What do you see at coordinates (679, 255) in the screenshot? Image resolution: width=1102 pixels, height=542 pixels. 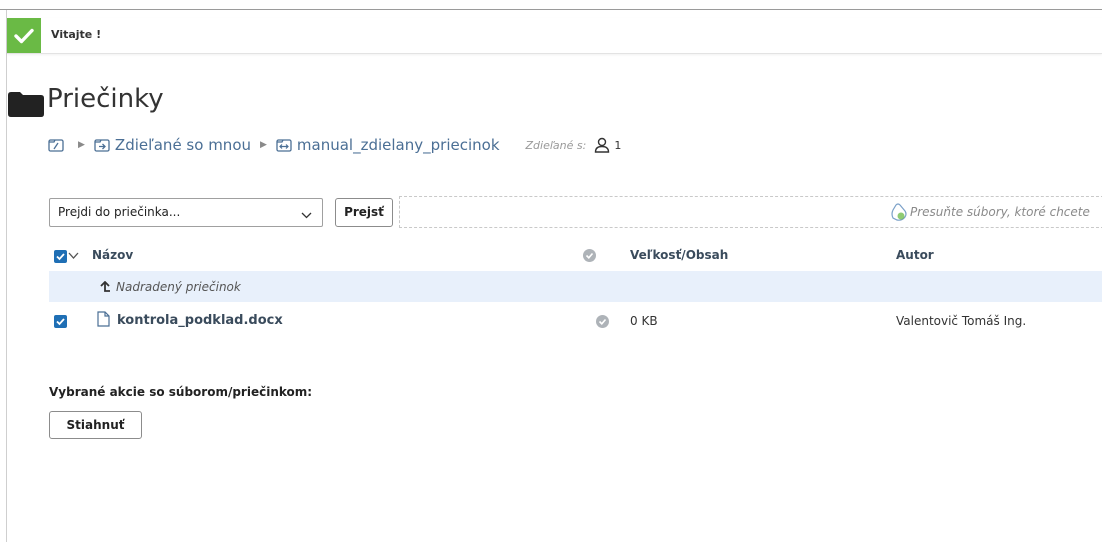 I see `column-size-header: Veľkosť/Obsah` at bounding box center [679, 255].